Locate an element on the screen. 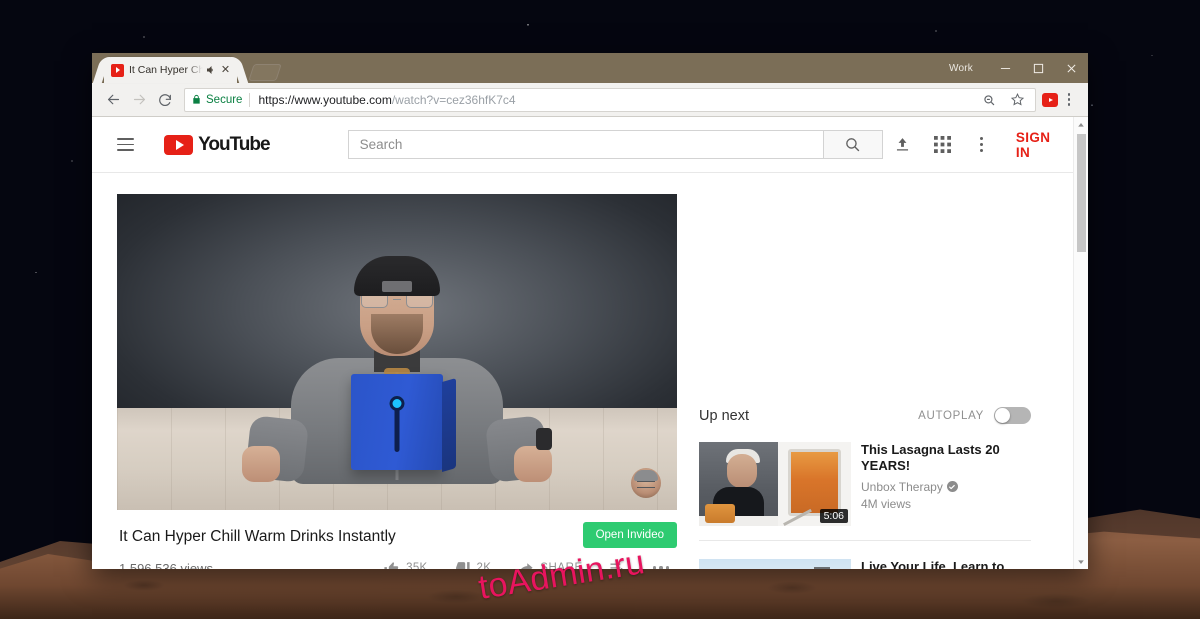 This screenshot has width=1200, height=619. channel-name: Unbox Therapy is located at coordinates (902, 487).